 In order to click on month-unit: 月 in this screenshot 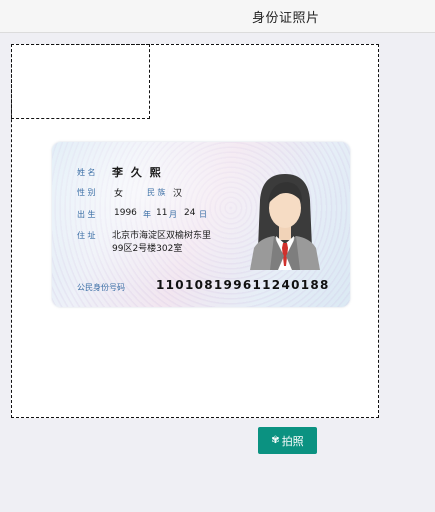, I will do `click(173, 214)`.